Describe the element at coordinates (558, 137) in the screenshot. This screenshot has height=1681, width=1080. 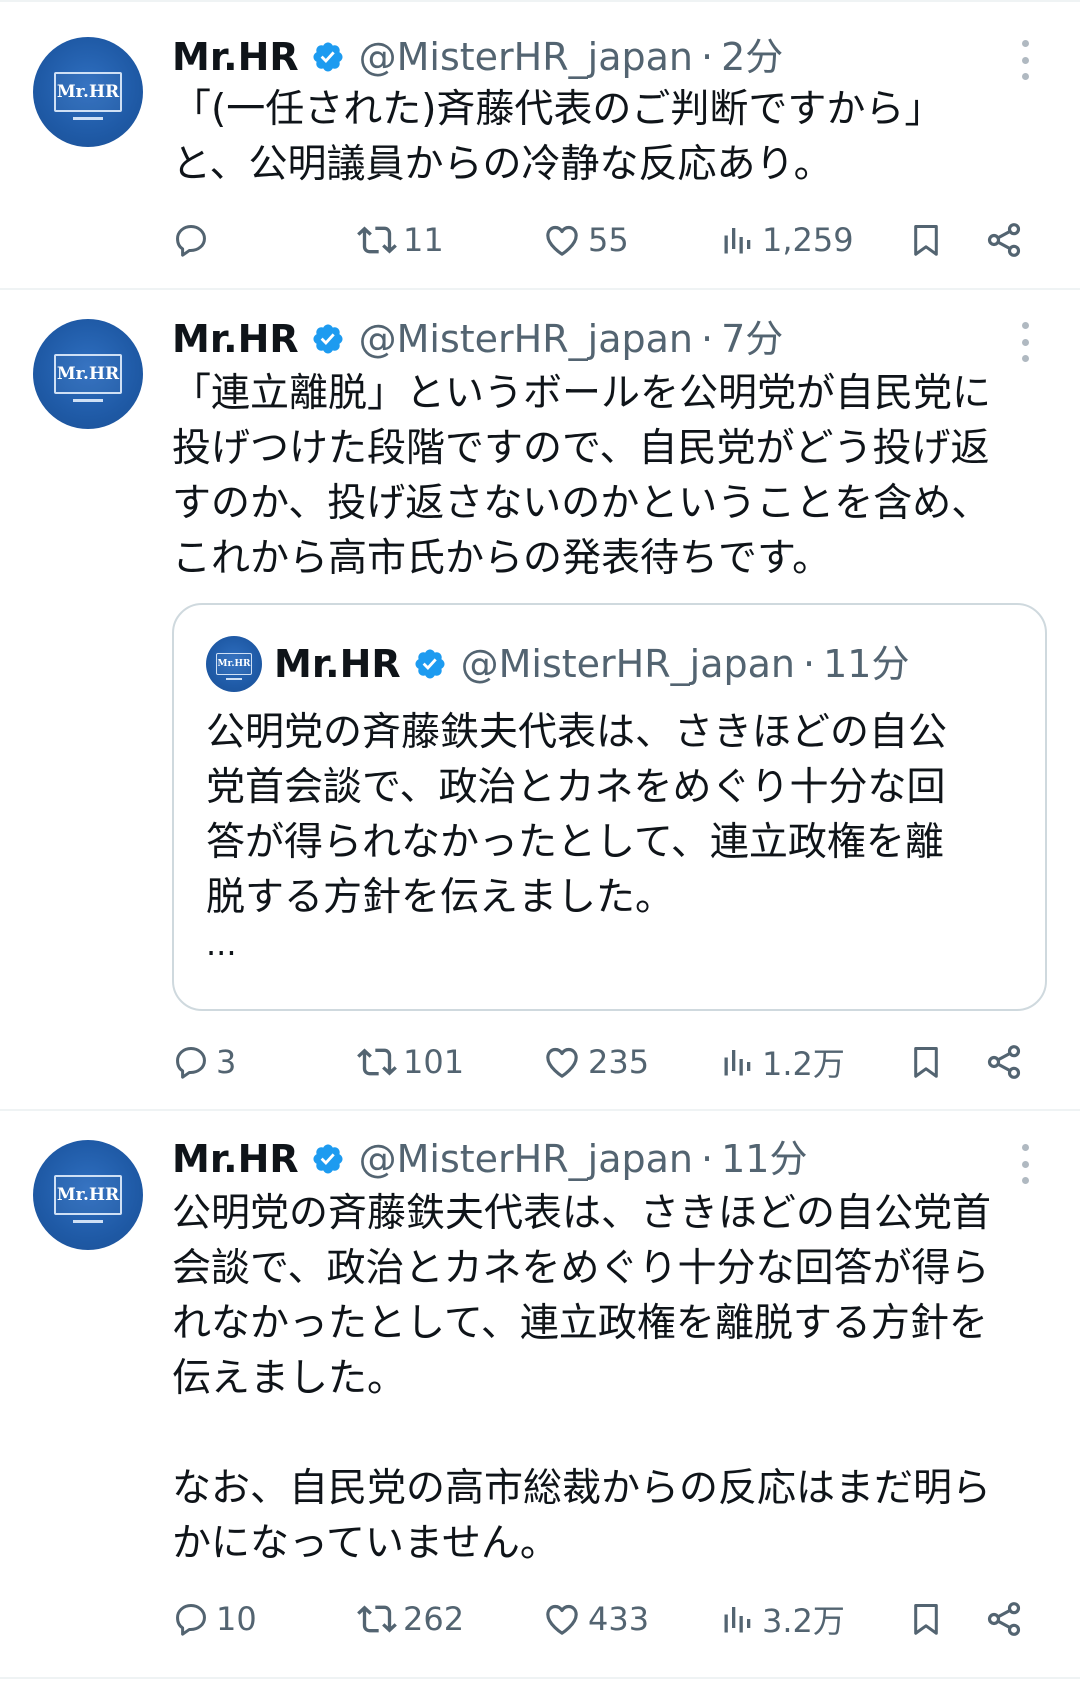
I see `tweet-text: 「(一任された)斉藤代表のご判断ですから」 と、公明議員からの冷静な反応あり。` at that location.